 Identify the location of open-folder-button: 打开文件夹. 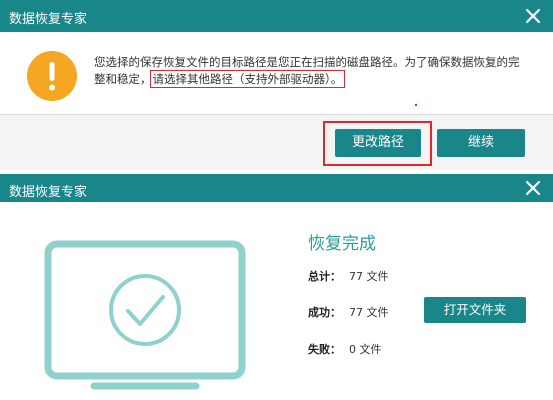
(475, 310).